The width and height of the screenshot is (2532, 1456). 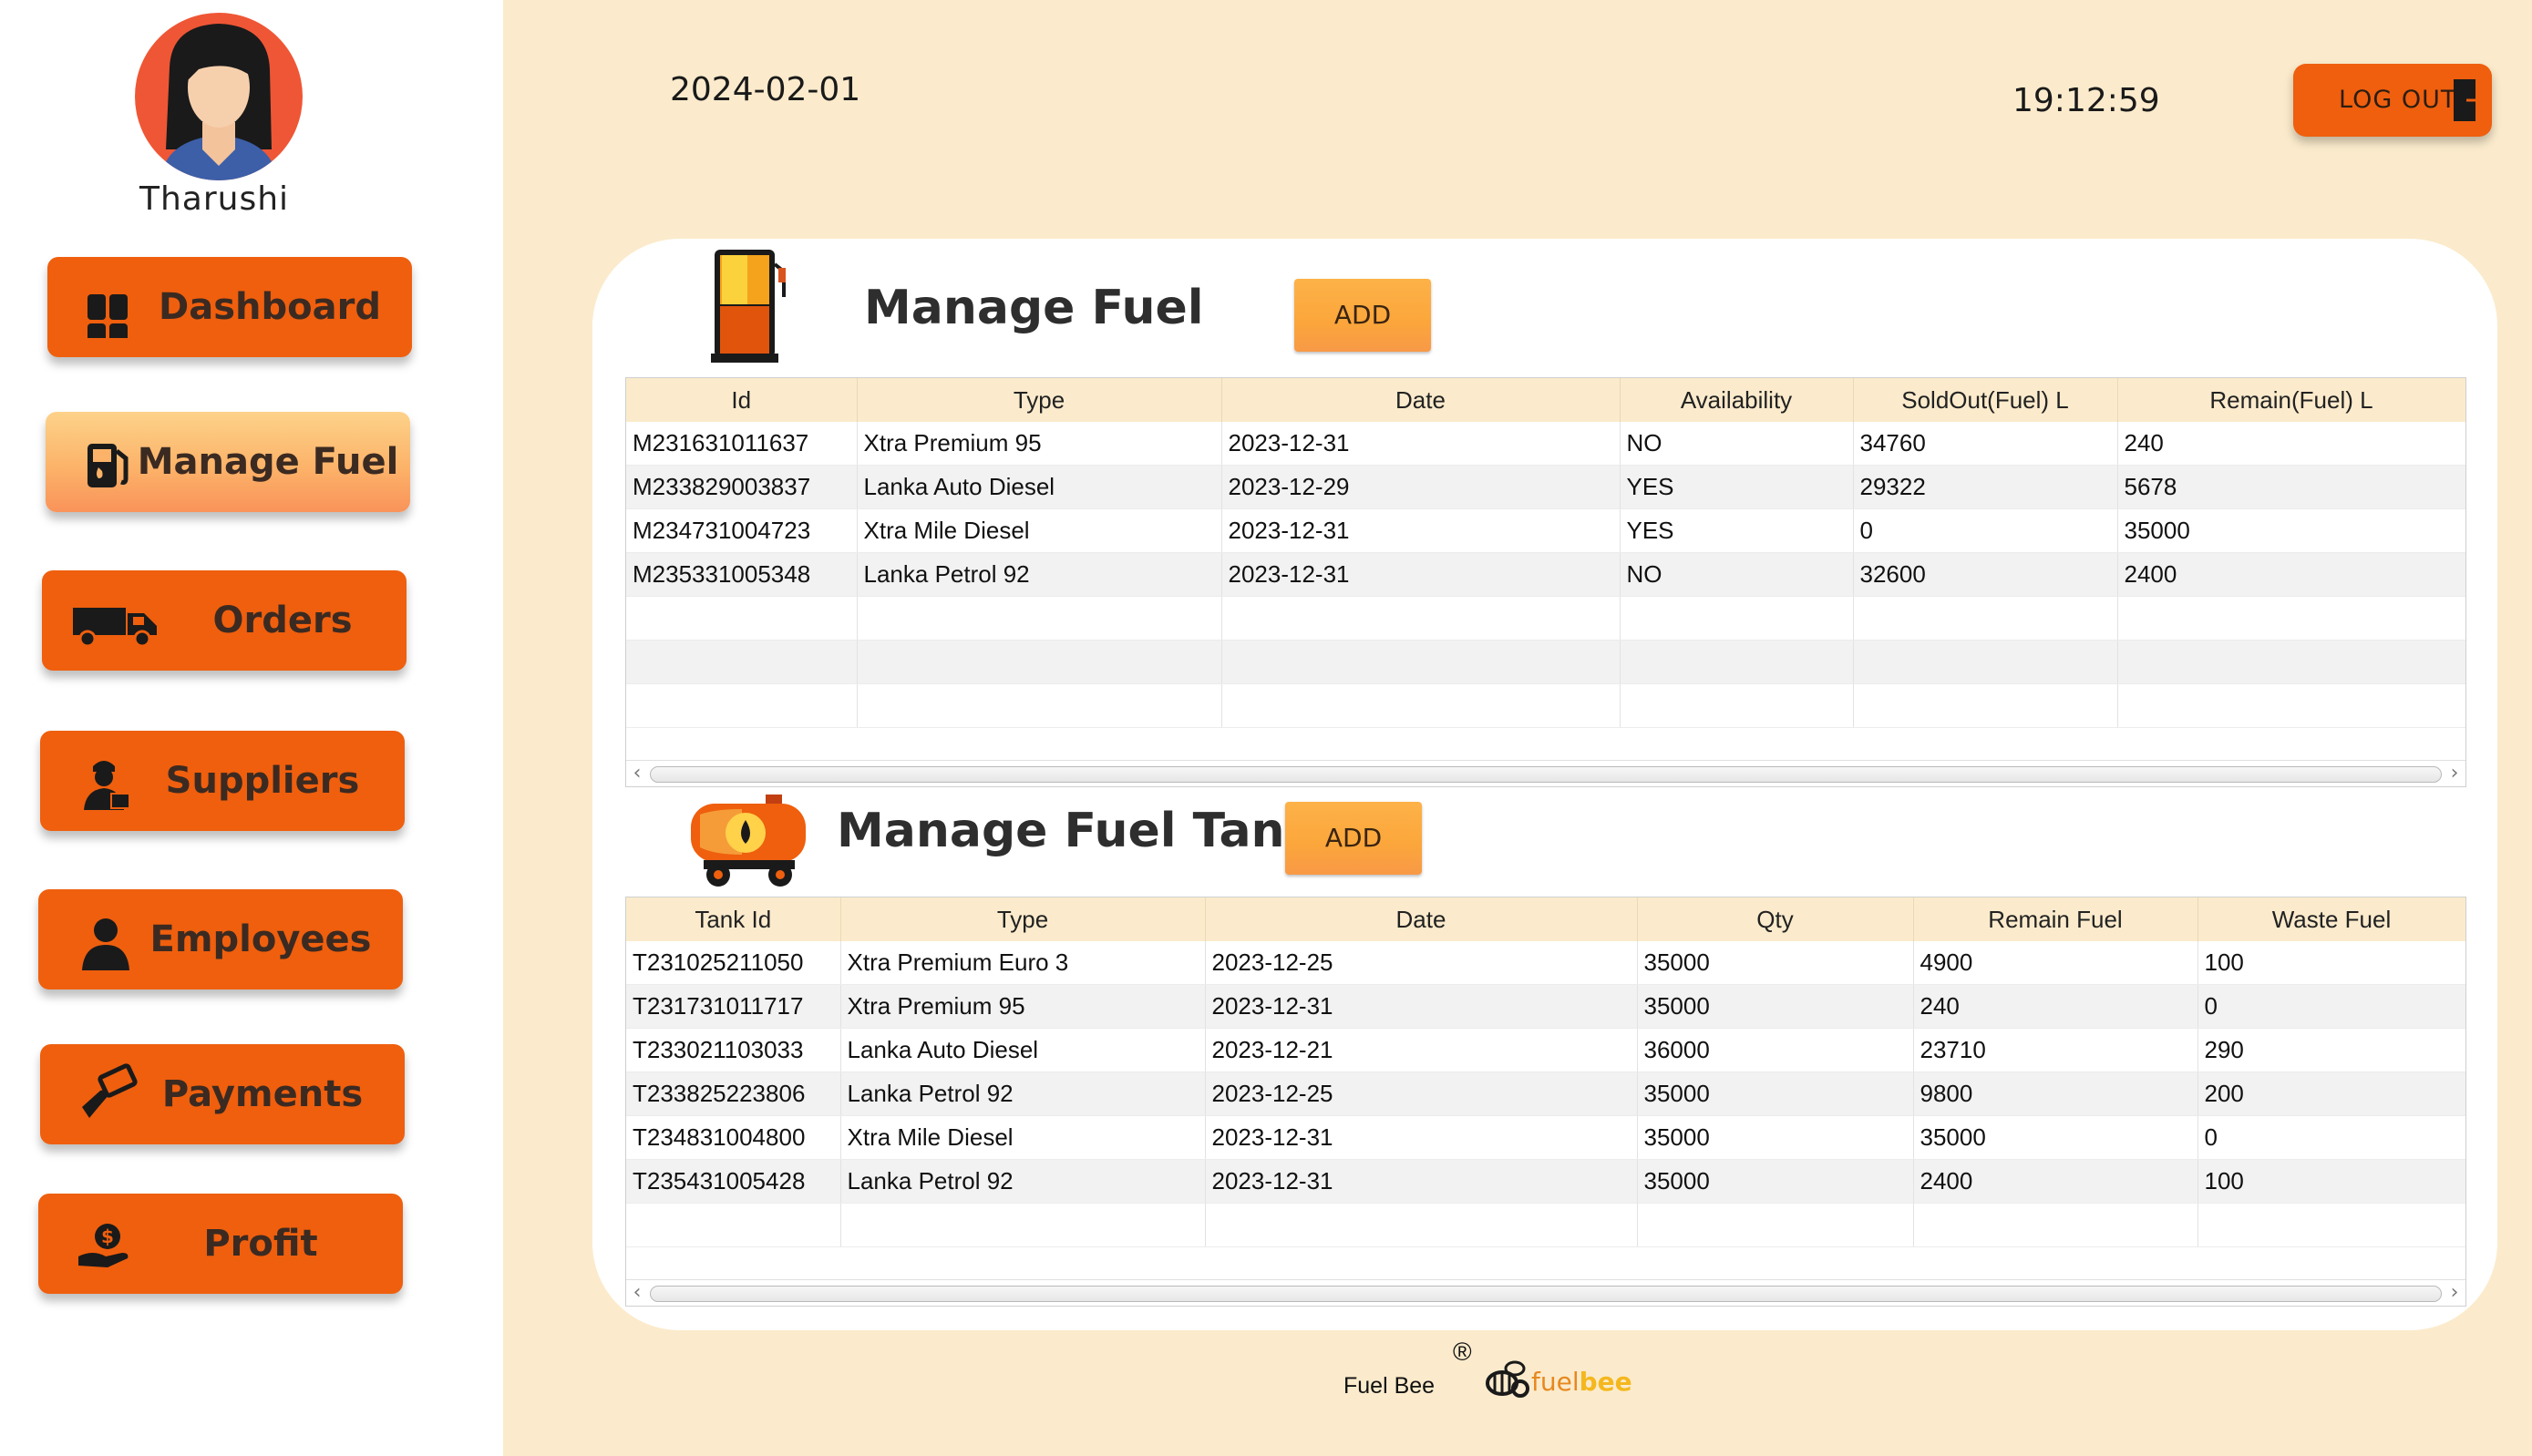 I want to click on table-cell: T231731011717, so click(x=733, y=1007).